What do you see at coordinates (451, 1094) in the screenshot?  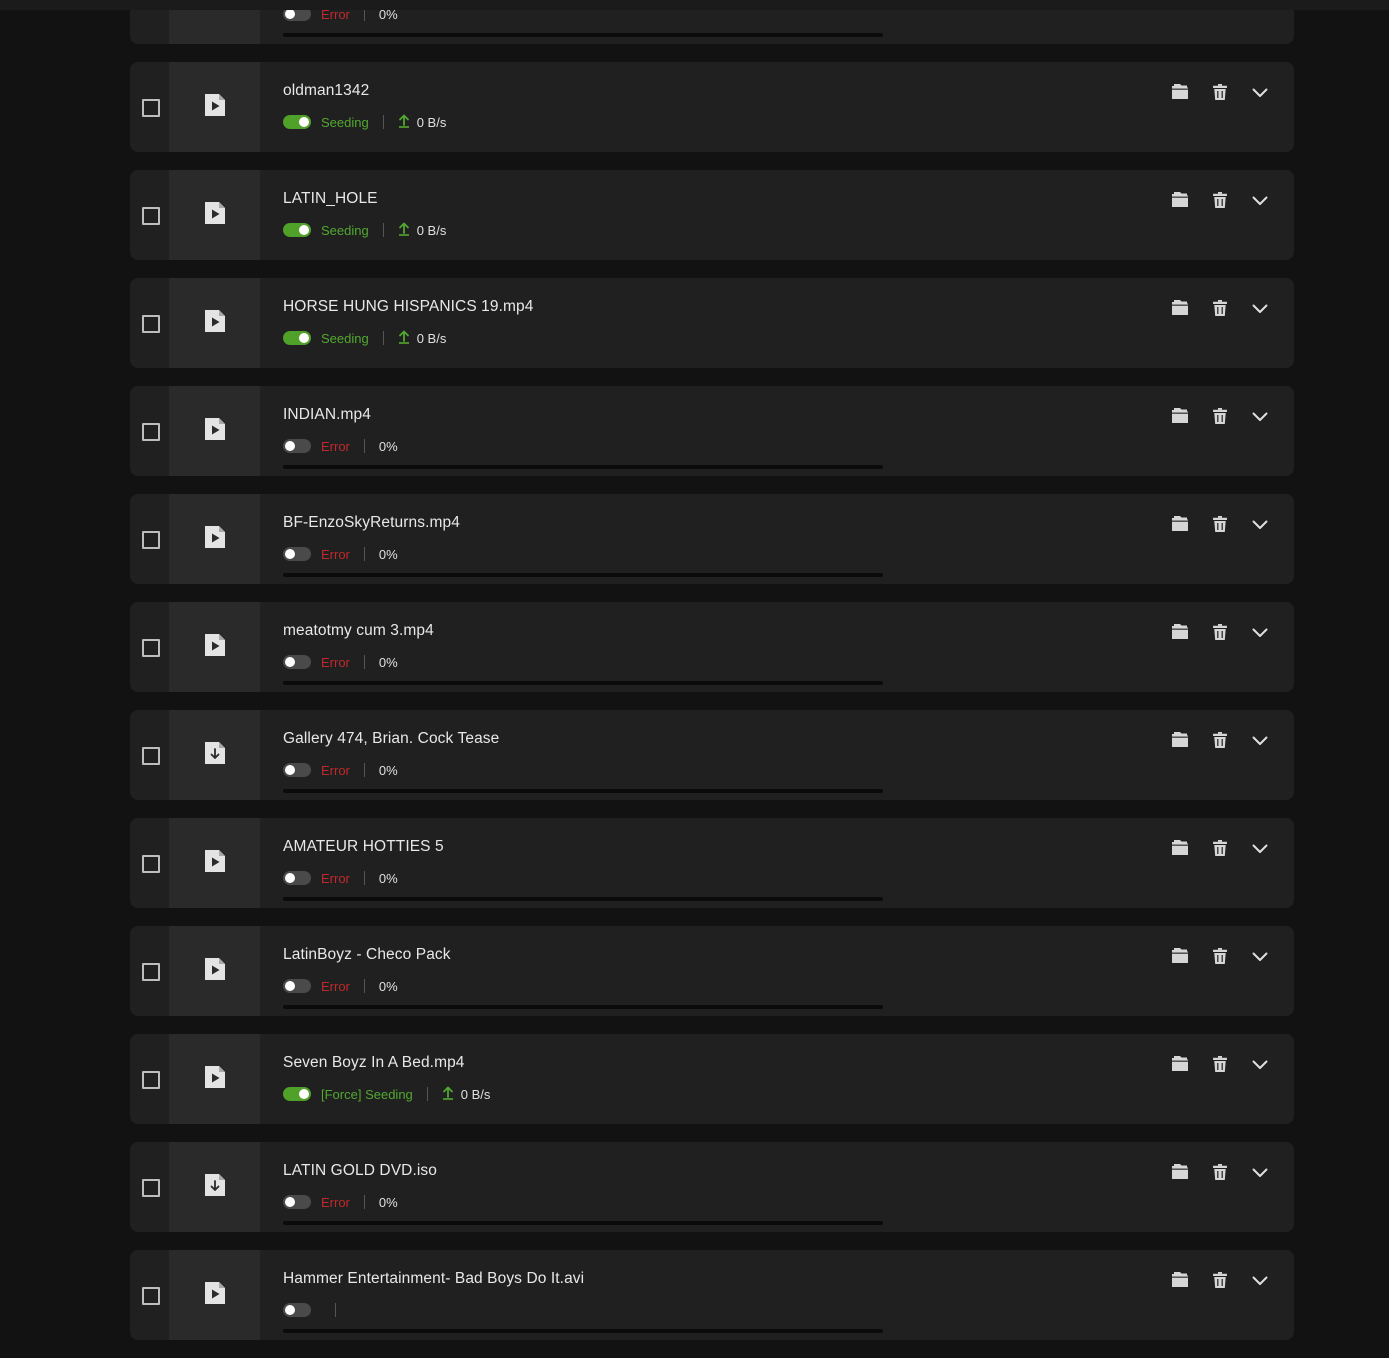 I see `upload-arrow-icon` at bounding box center [451, 1094].